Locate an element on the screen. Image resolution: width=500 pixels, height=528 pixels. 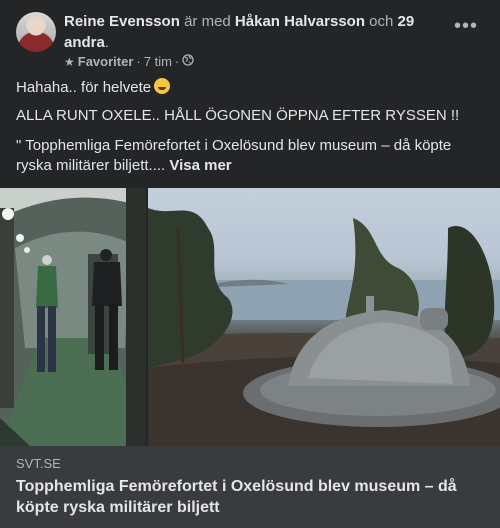
globe-icon is located at coordinates (188, 61).